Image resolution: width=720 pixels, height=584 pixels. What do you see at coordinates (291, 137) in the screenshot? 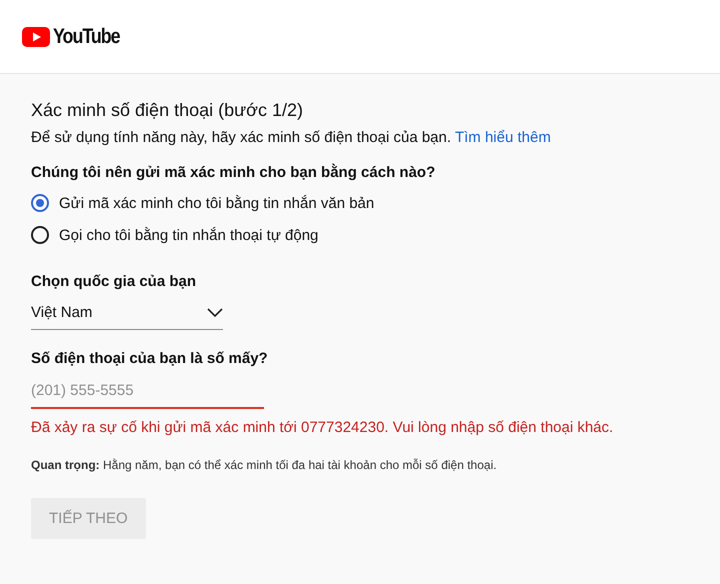
I see `description-text: Để sử dụng tính năng này, hãy xác minh số điện thoại của bạn. Tìm hiểu thêm` at bounding box center [291, 137].